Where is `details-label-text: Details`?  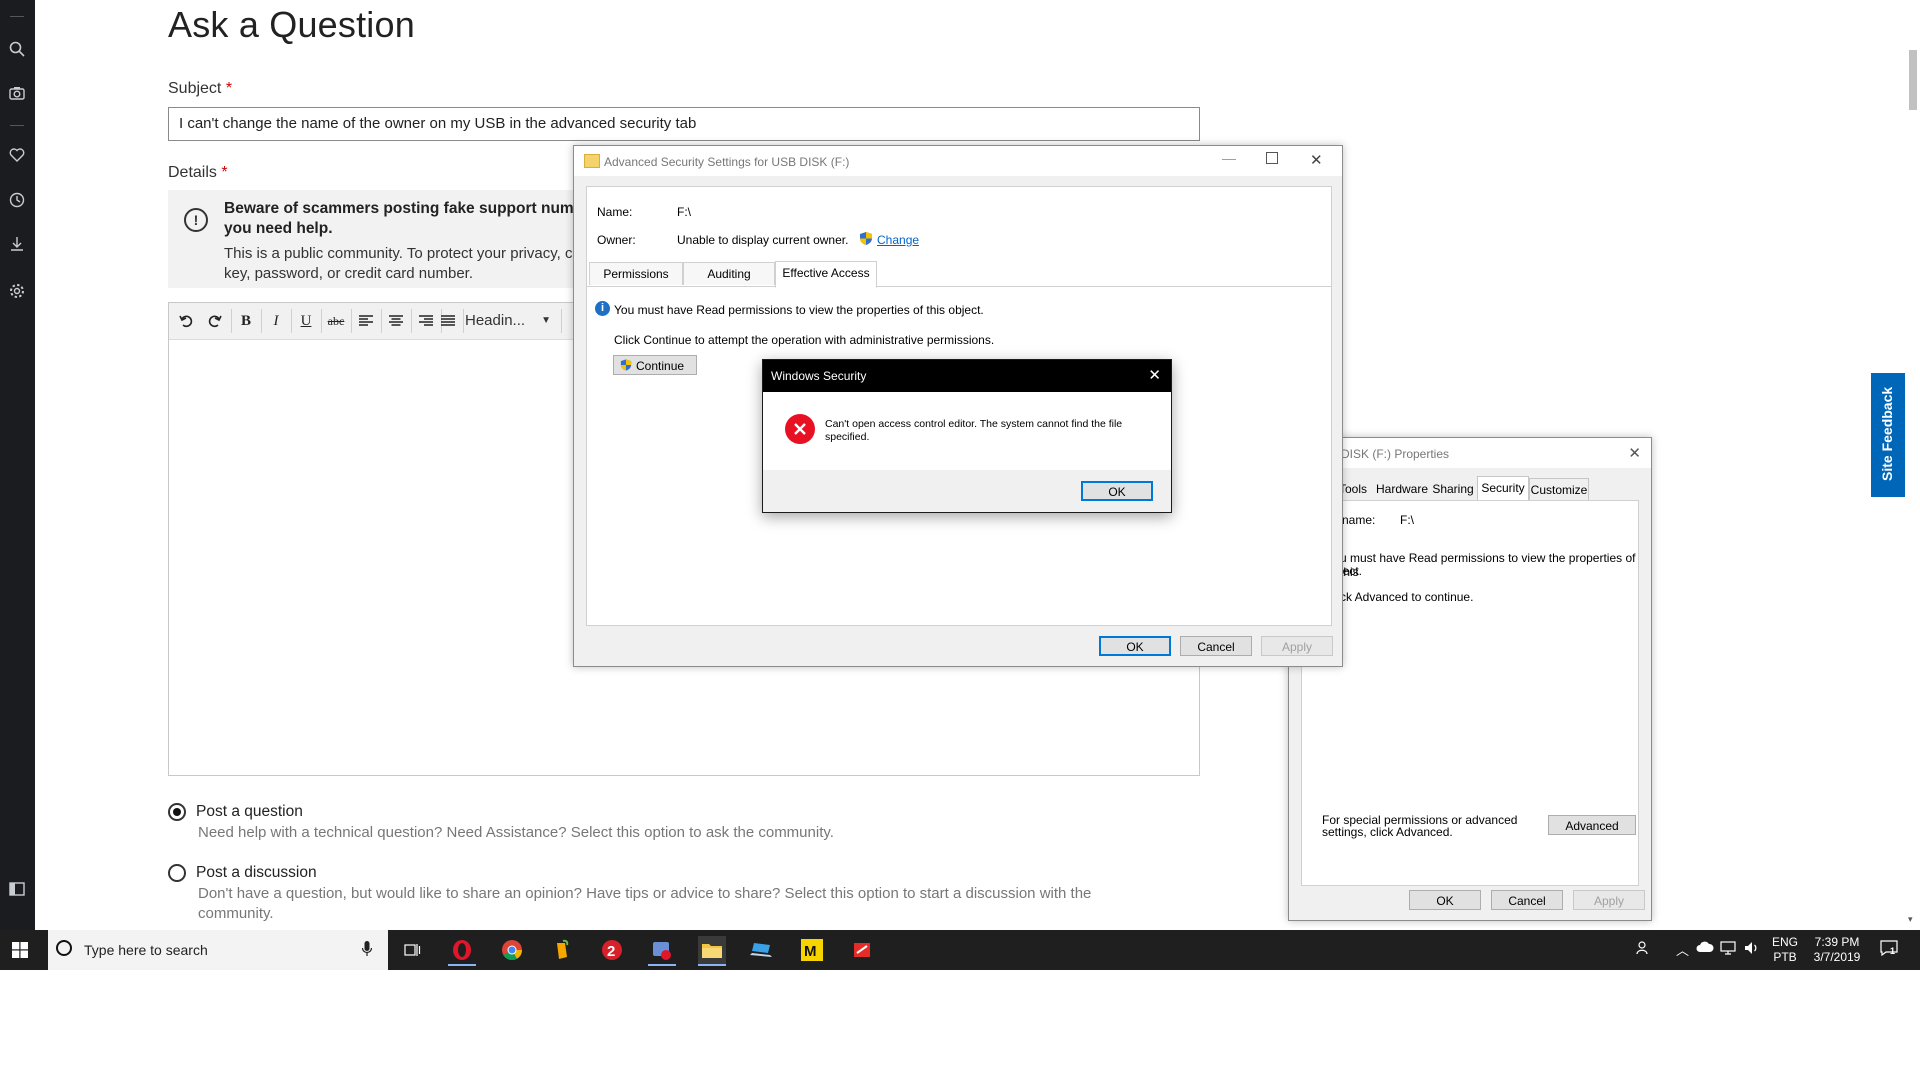 details-label-text: Details is located at coordinates (192, 172).